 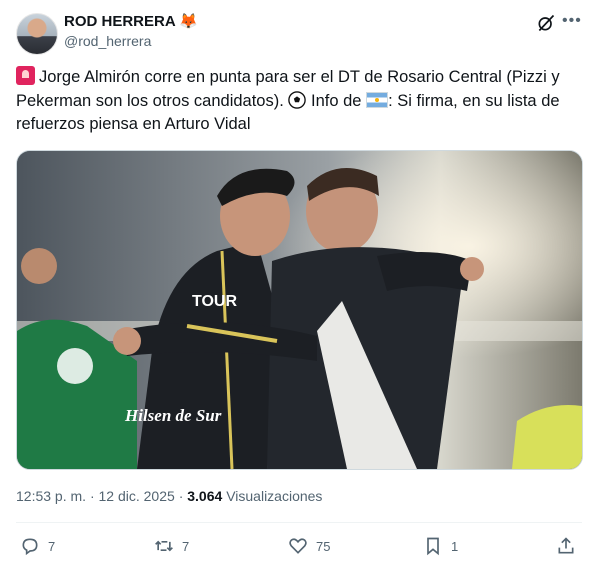 What do you see at coordinates (298, 546) in the screenshot?
I see `like-icon` at bounding box center [298, 546].